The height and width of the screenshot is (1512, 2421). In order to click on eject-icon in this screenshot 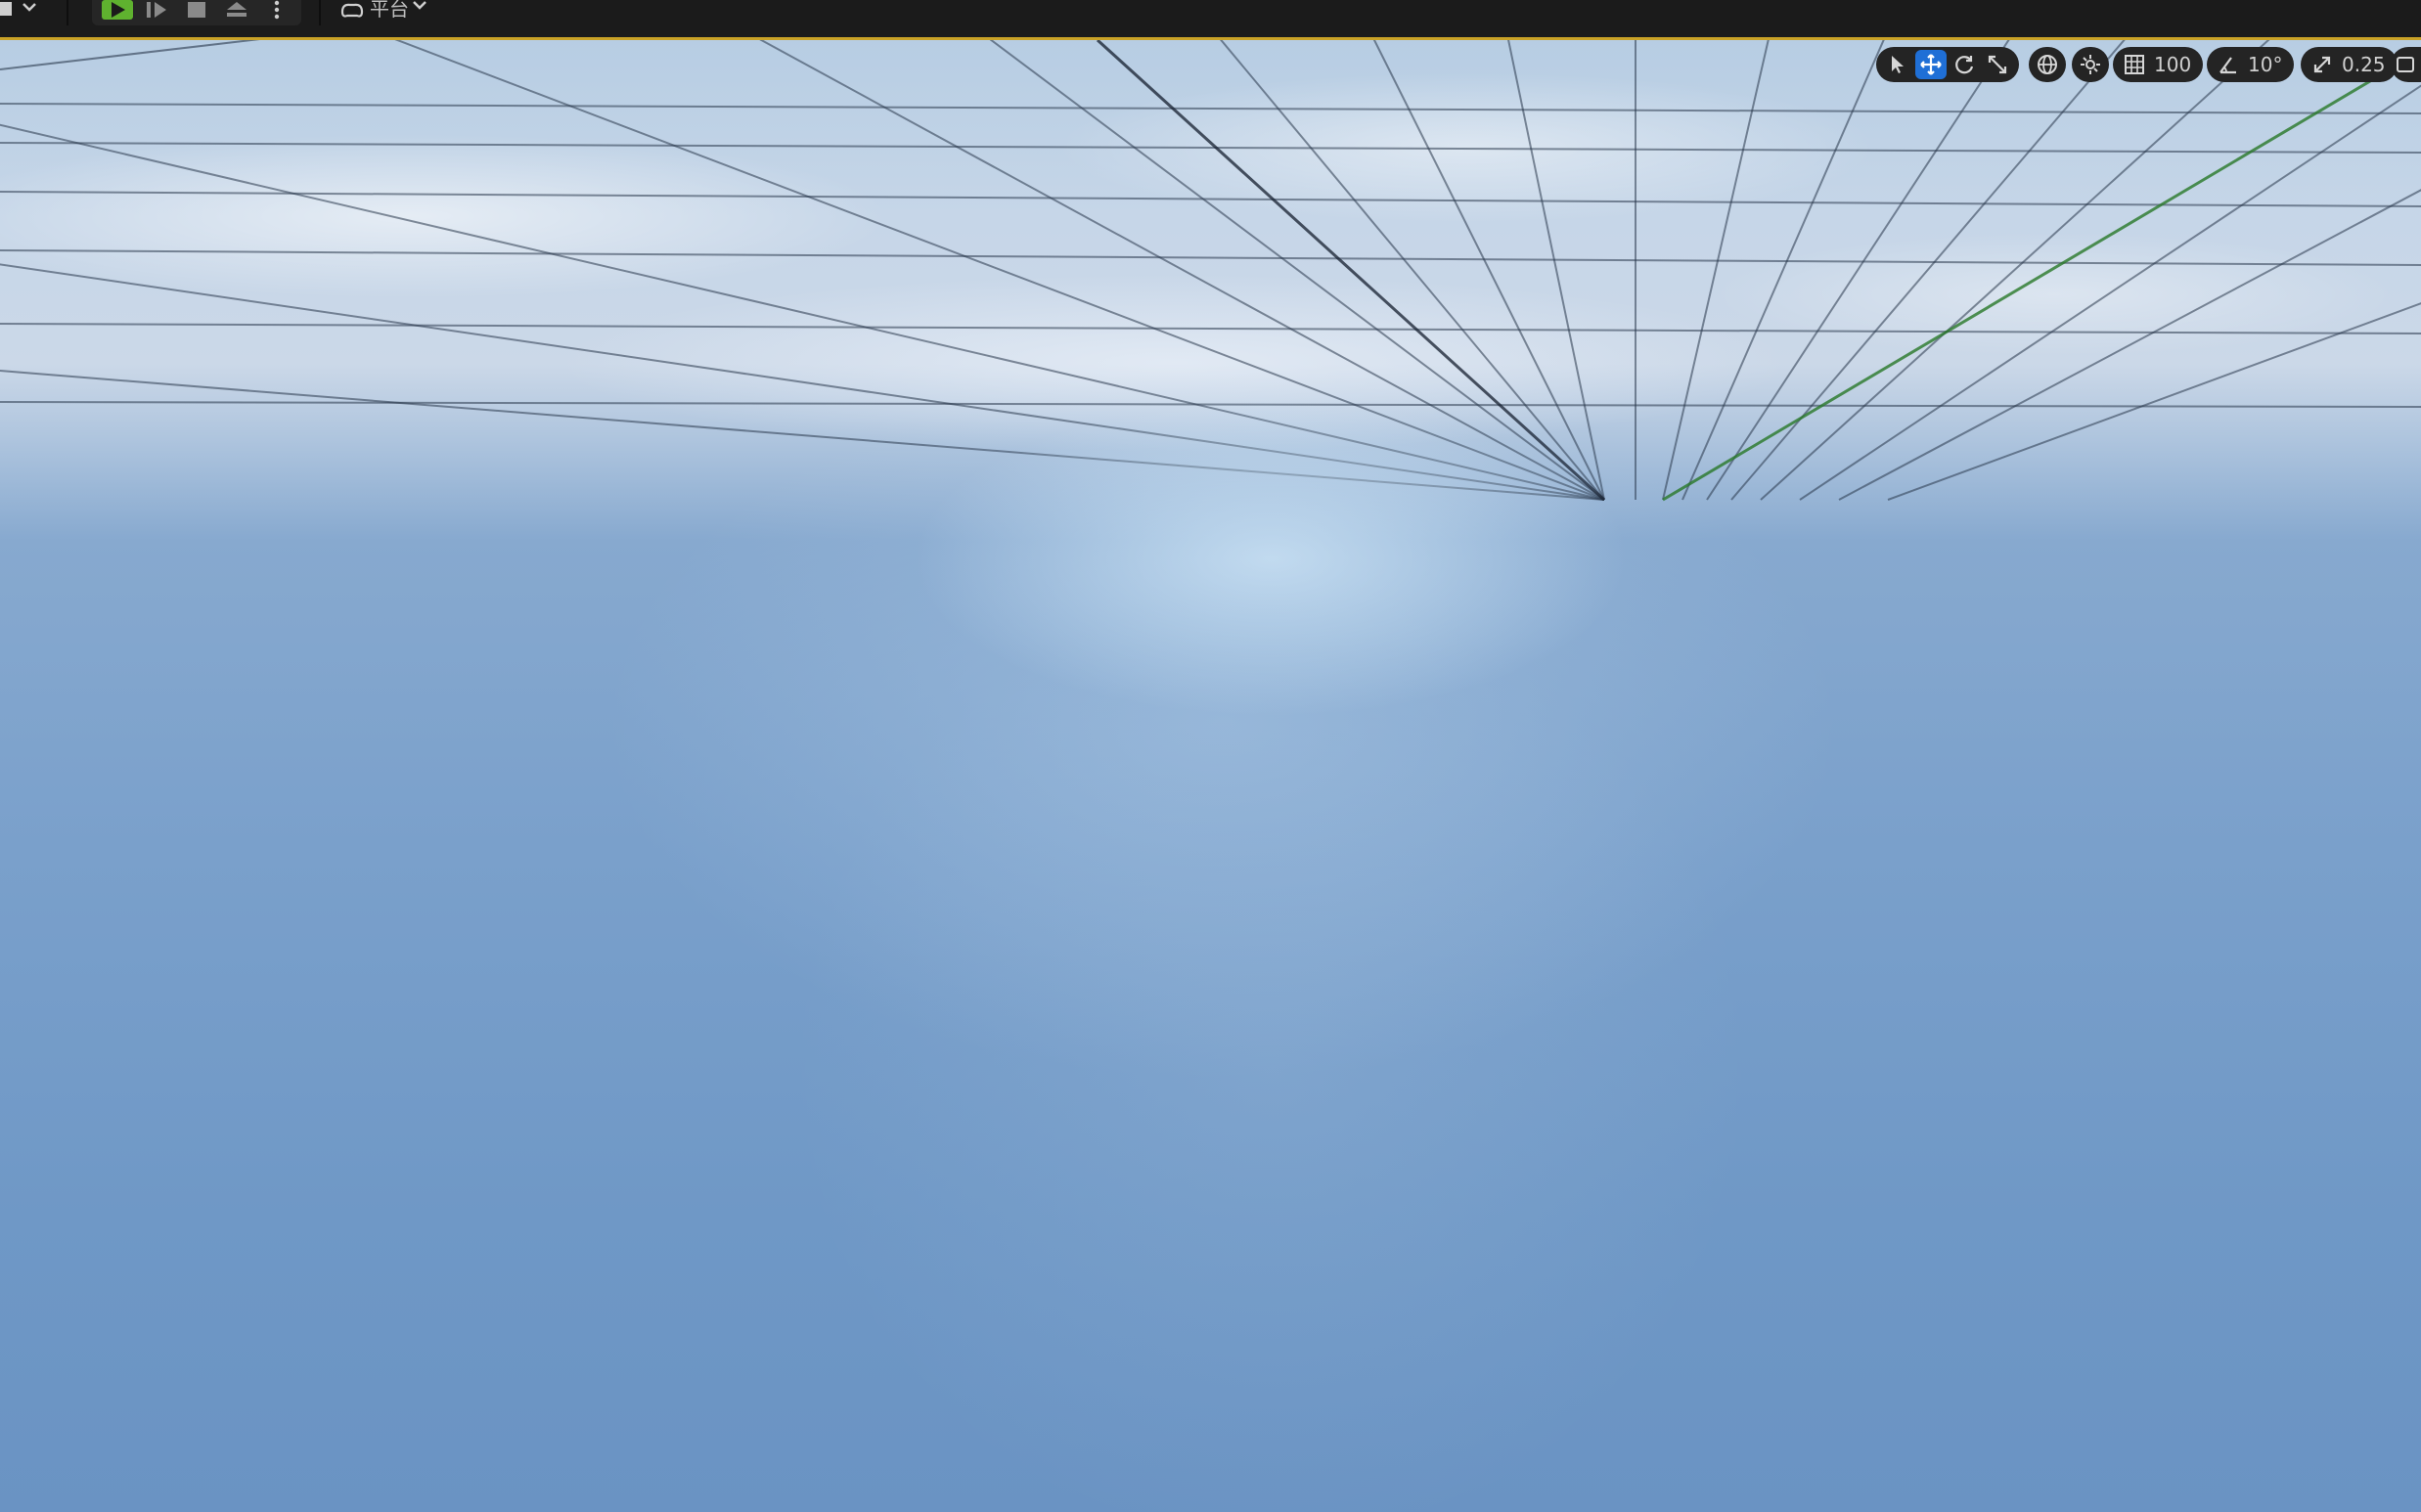, I will do `click(237, 9)`.